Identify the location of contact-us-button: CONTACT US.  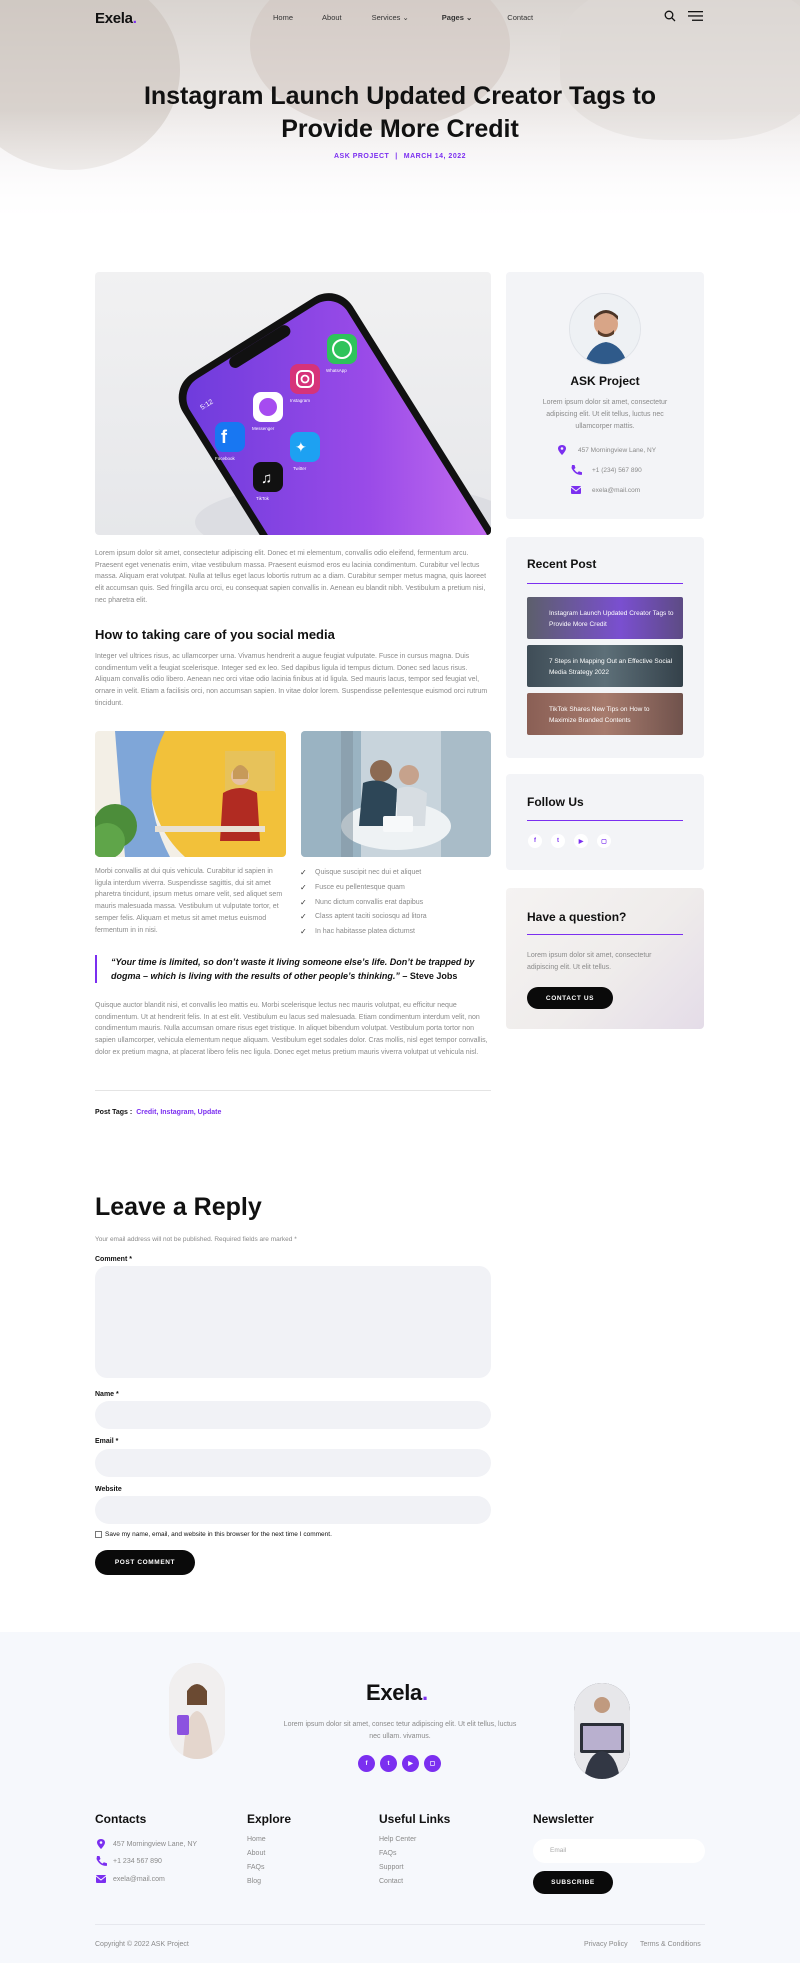
(570, 998).